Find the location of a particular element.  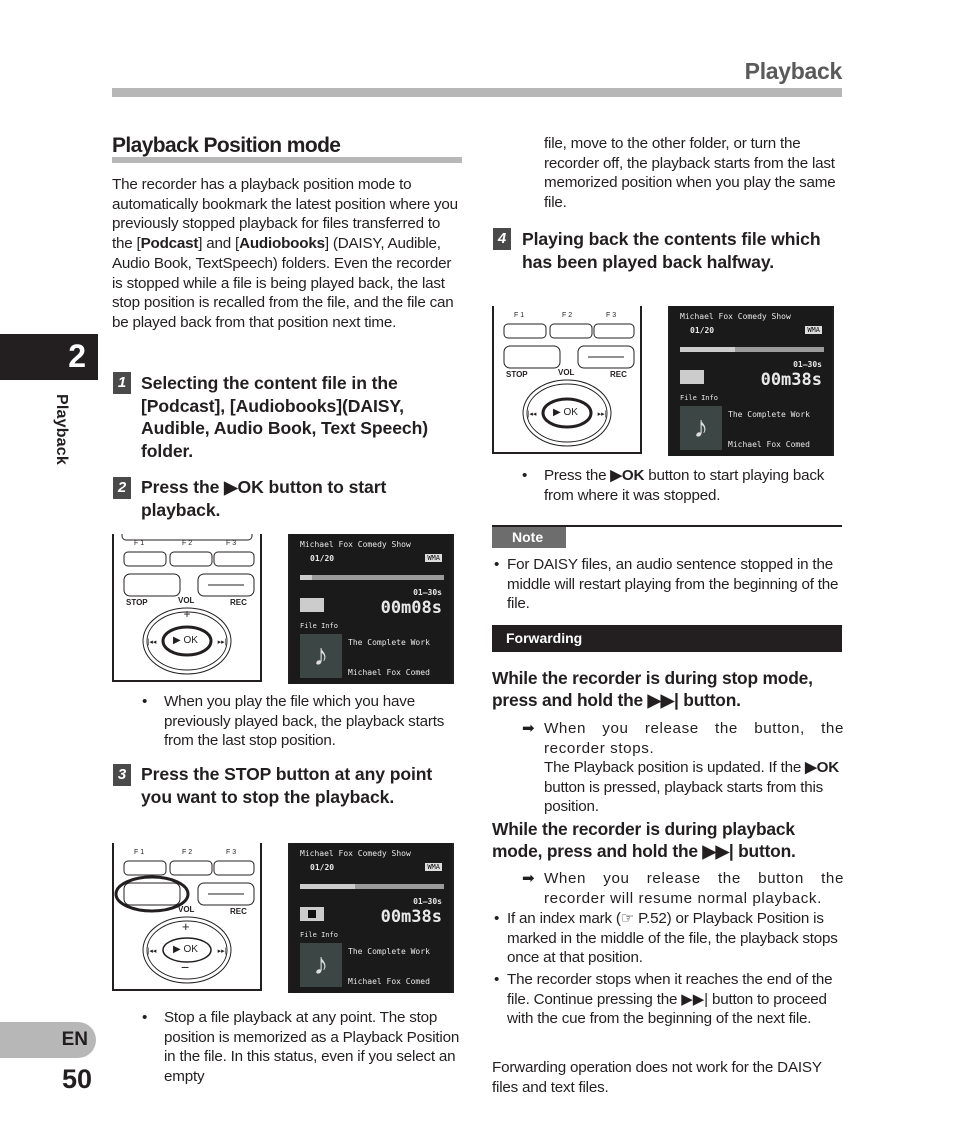

stop-key-label: STOP is located at coordinates (247, 774).